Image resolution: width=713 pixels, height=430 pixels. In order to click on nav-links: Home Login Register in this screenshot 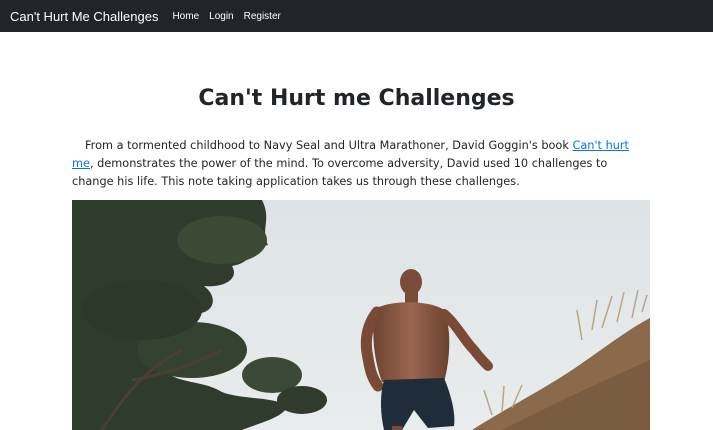, I will do `click(231, 16)`.